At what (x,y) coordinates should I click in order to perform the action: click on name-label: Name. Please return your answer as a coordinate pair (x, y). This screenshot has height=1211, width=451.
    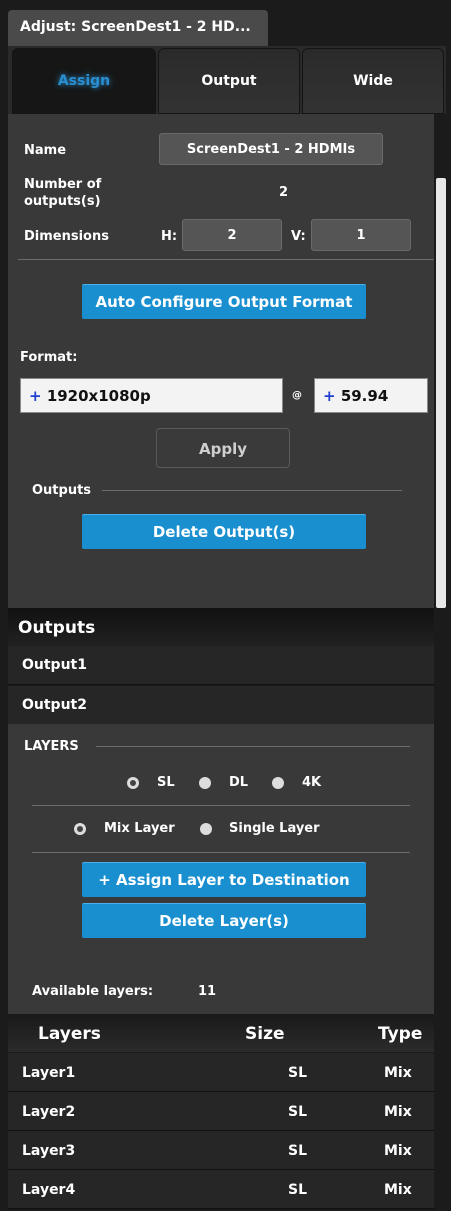
    Looking at the image, I should click on (45, 150).